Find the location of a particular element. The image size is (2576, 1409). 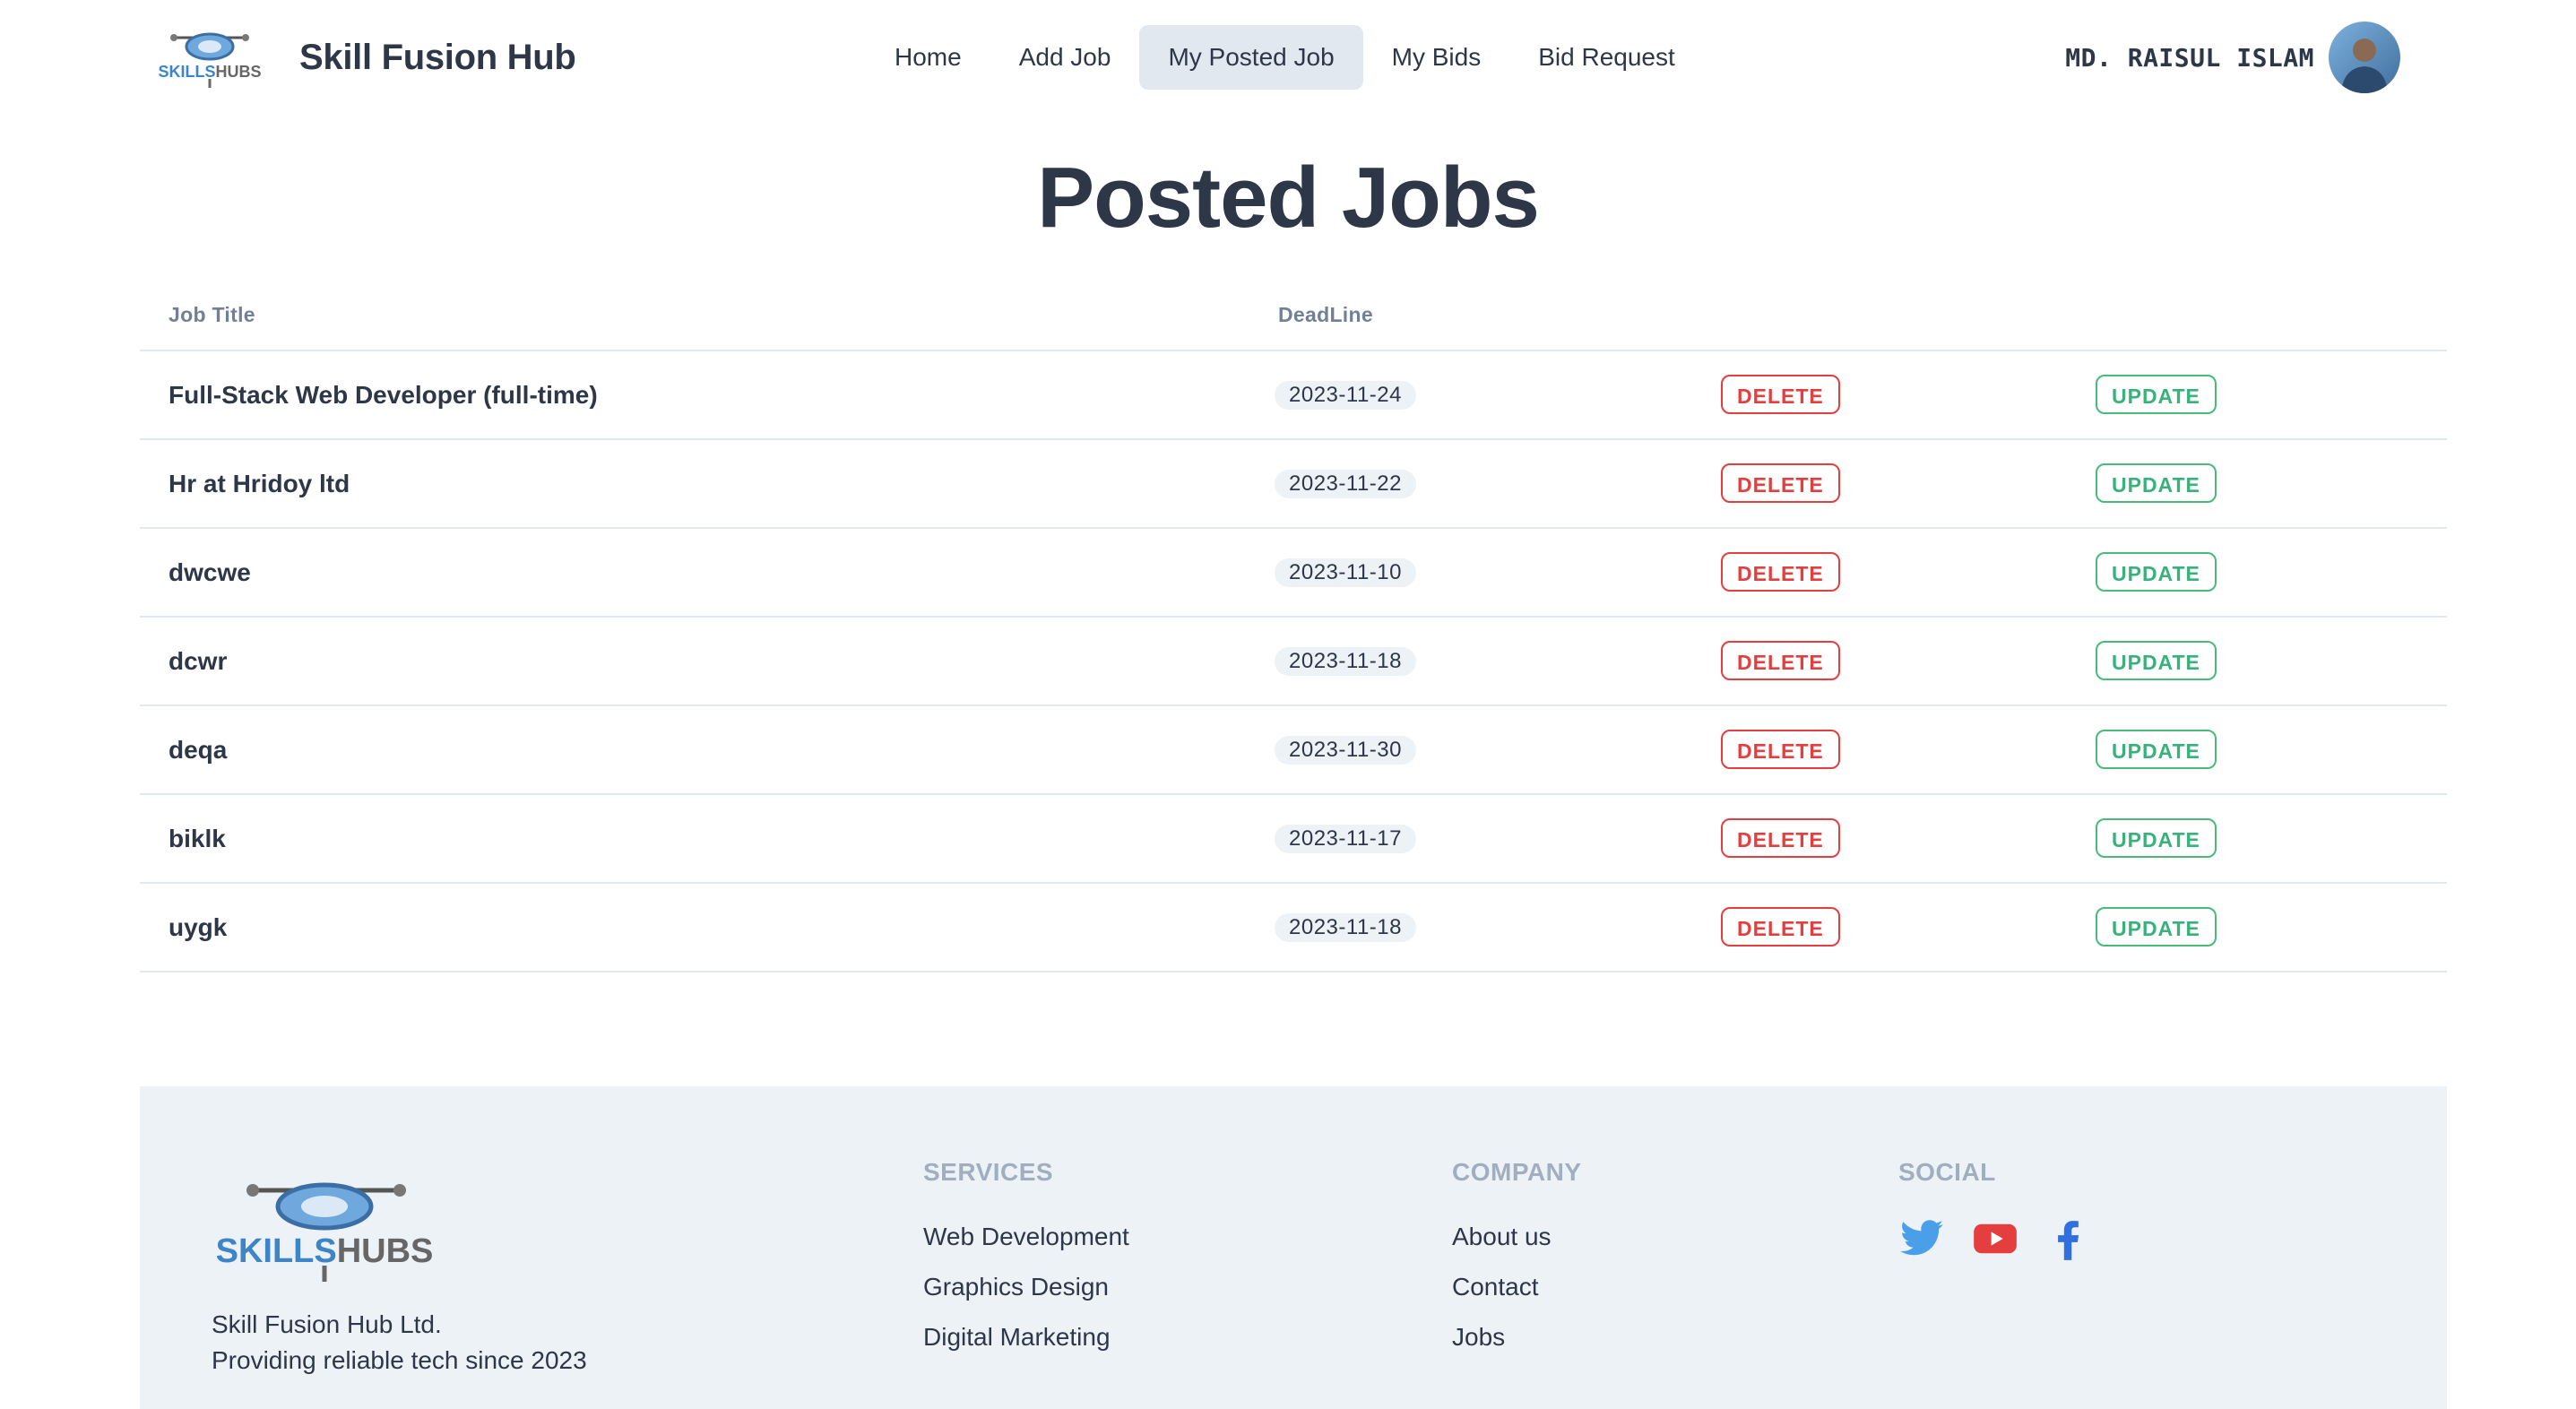

footer-link-about-us: About us is located at coordinates (1502, 1237).